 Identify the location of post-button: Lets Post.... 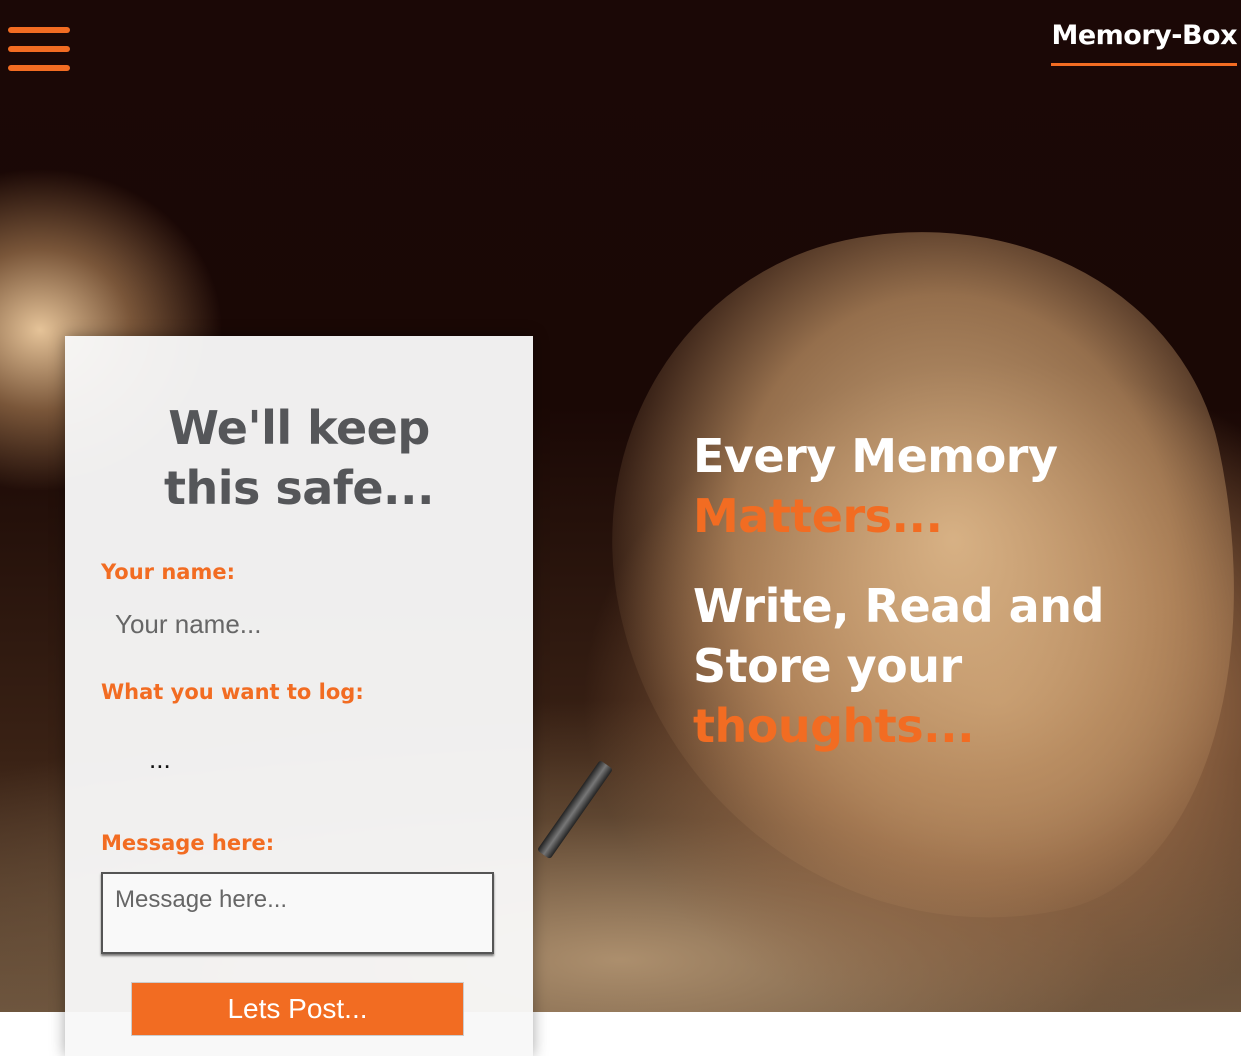
(297, 1009).